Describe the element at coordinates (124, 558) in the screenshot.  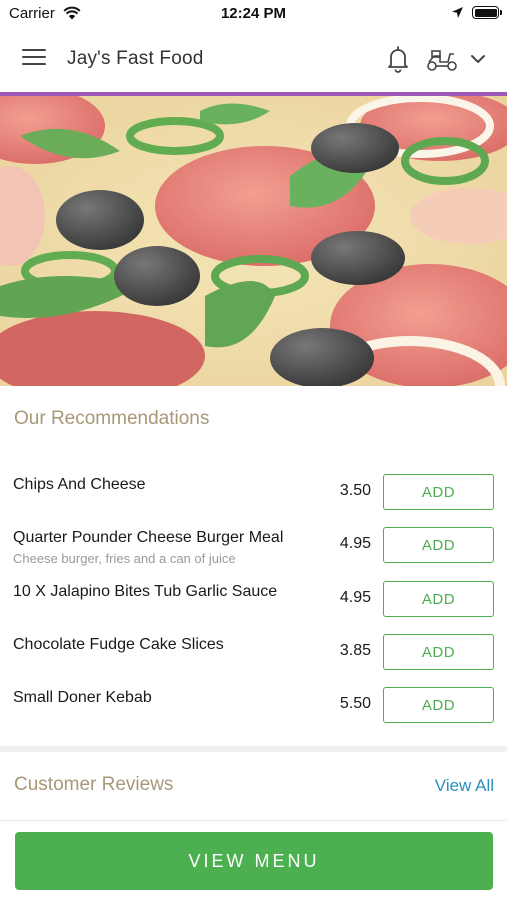
I see `item-description: Cheese burger, fries and a can of juice` at that location.